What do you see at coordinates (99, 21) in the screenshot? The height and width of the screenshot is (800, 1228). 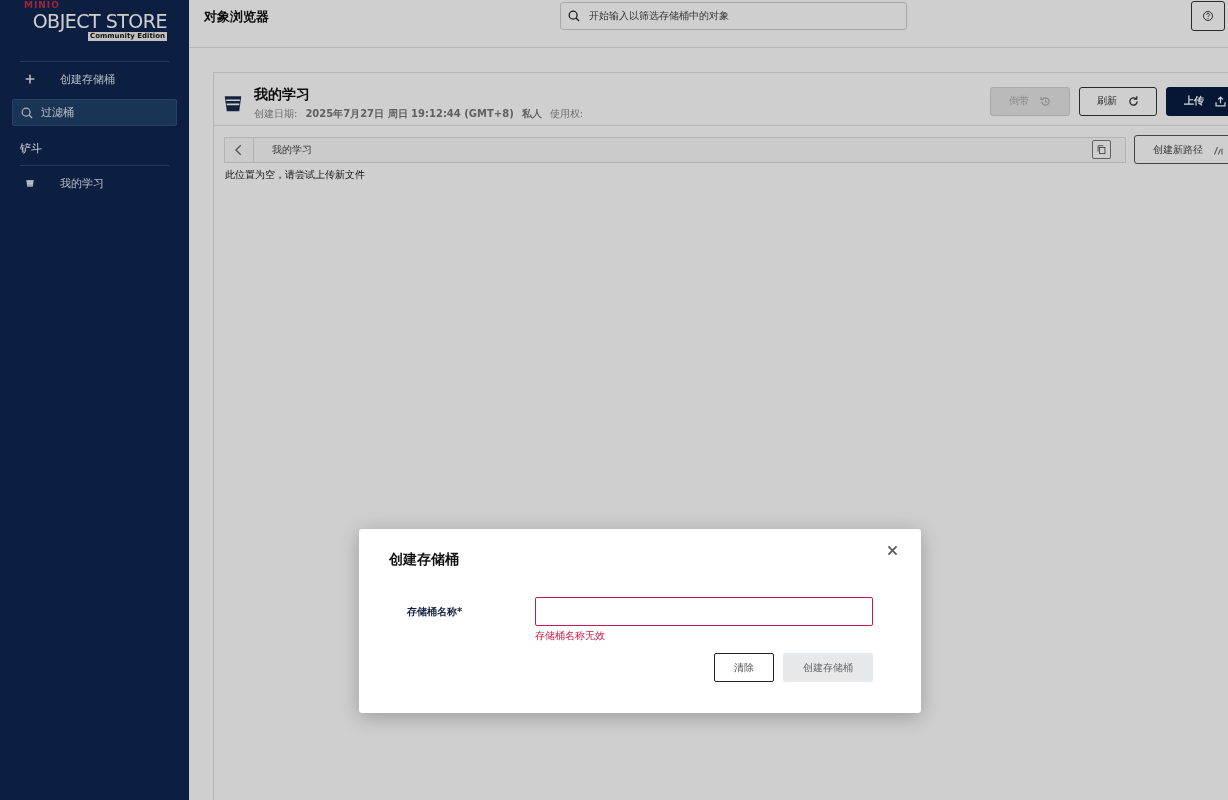 I see `product-name: OBJECT STORE` at bounding box center [99, 21].